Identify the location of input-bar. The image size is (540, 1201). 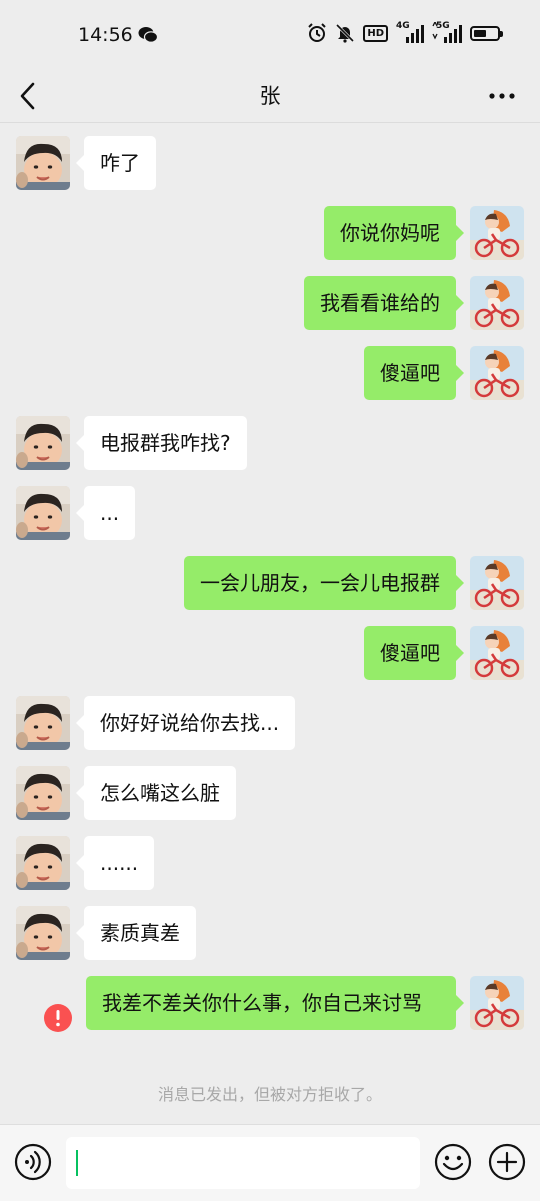
(270, 1162).